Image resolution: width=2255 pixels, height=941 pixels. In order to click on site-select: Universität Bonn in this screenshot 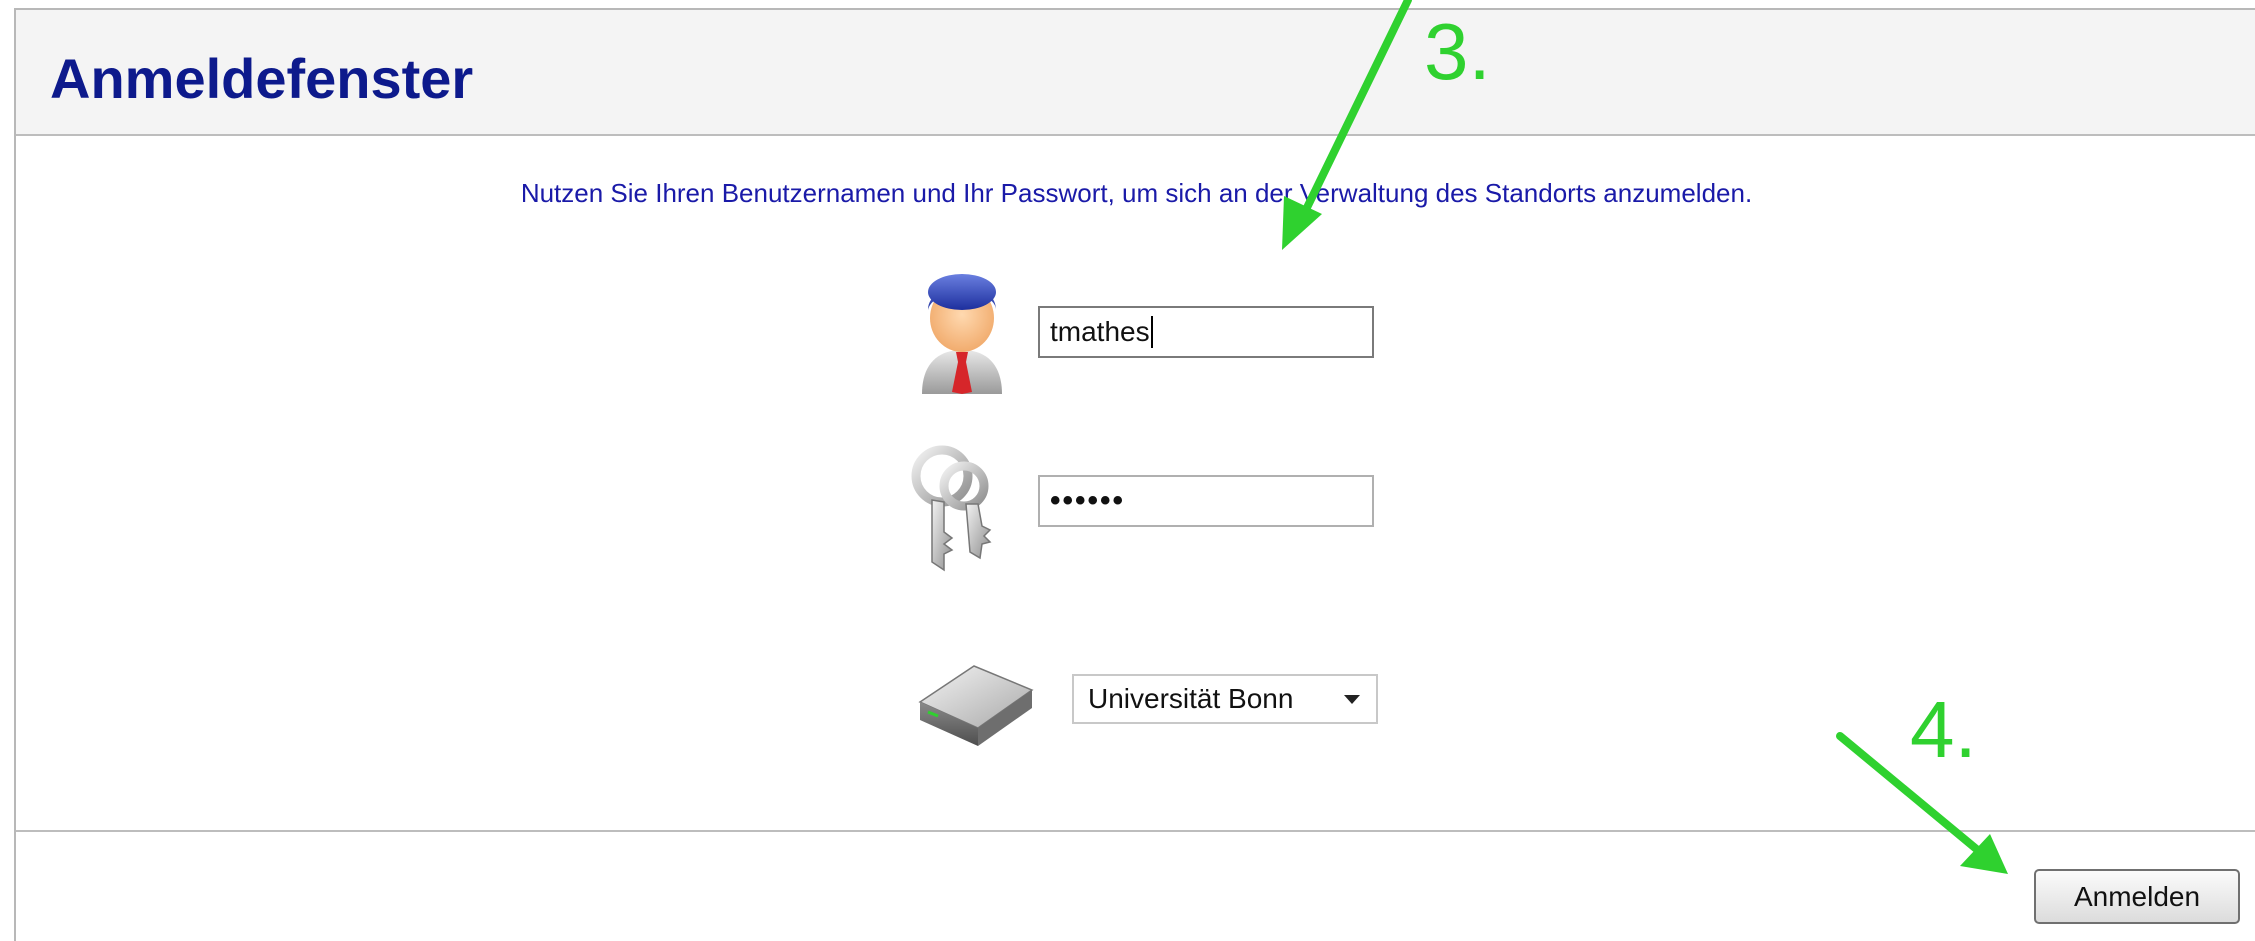, I will do `click(1225, 699)`.